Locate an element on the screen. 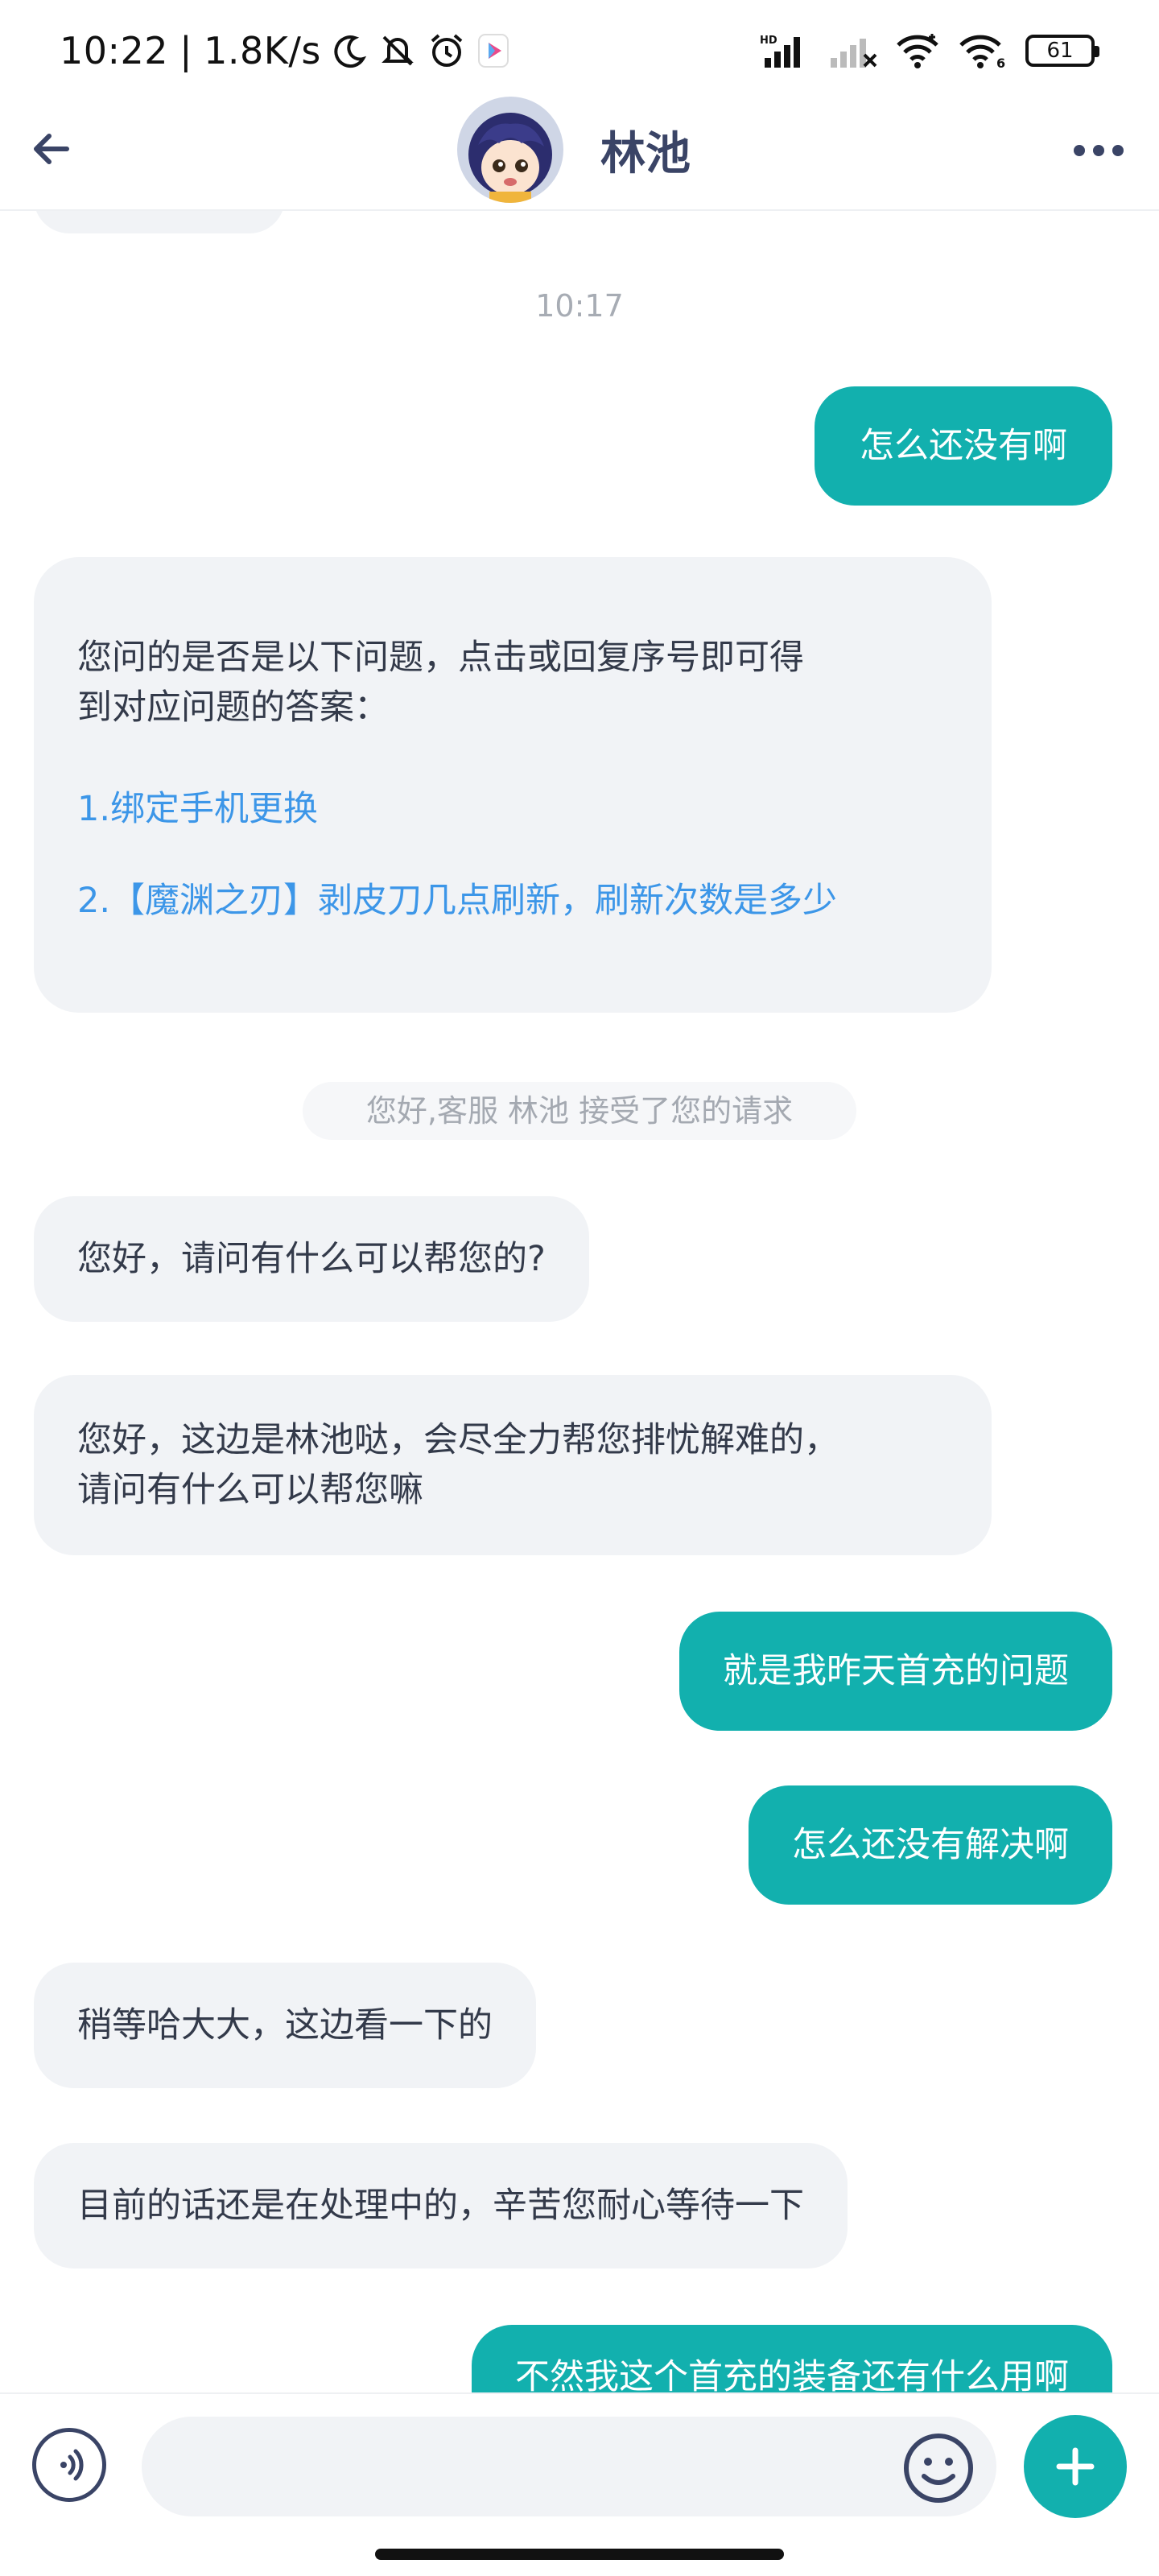 This screenshot has width=1159, height=2576. plus-button is located at coordinates (1075, 2466).